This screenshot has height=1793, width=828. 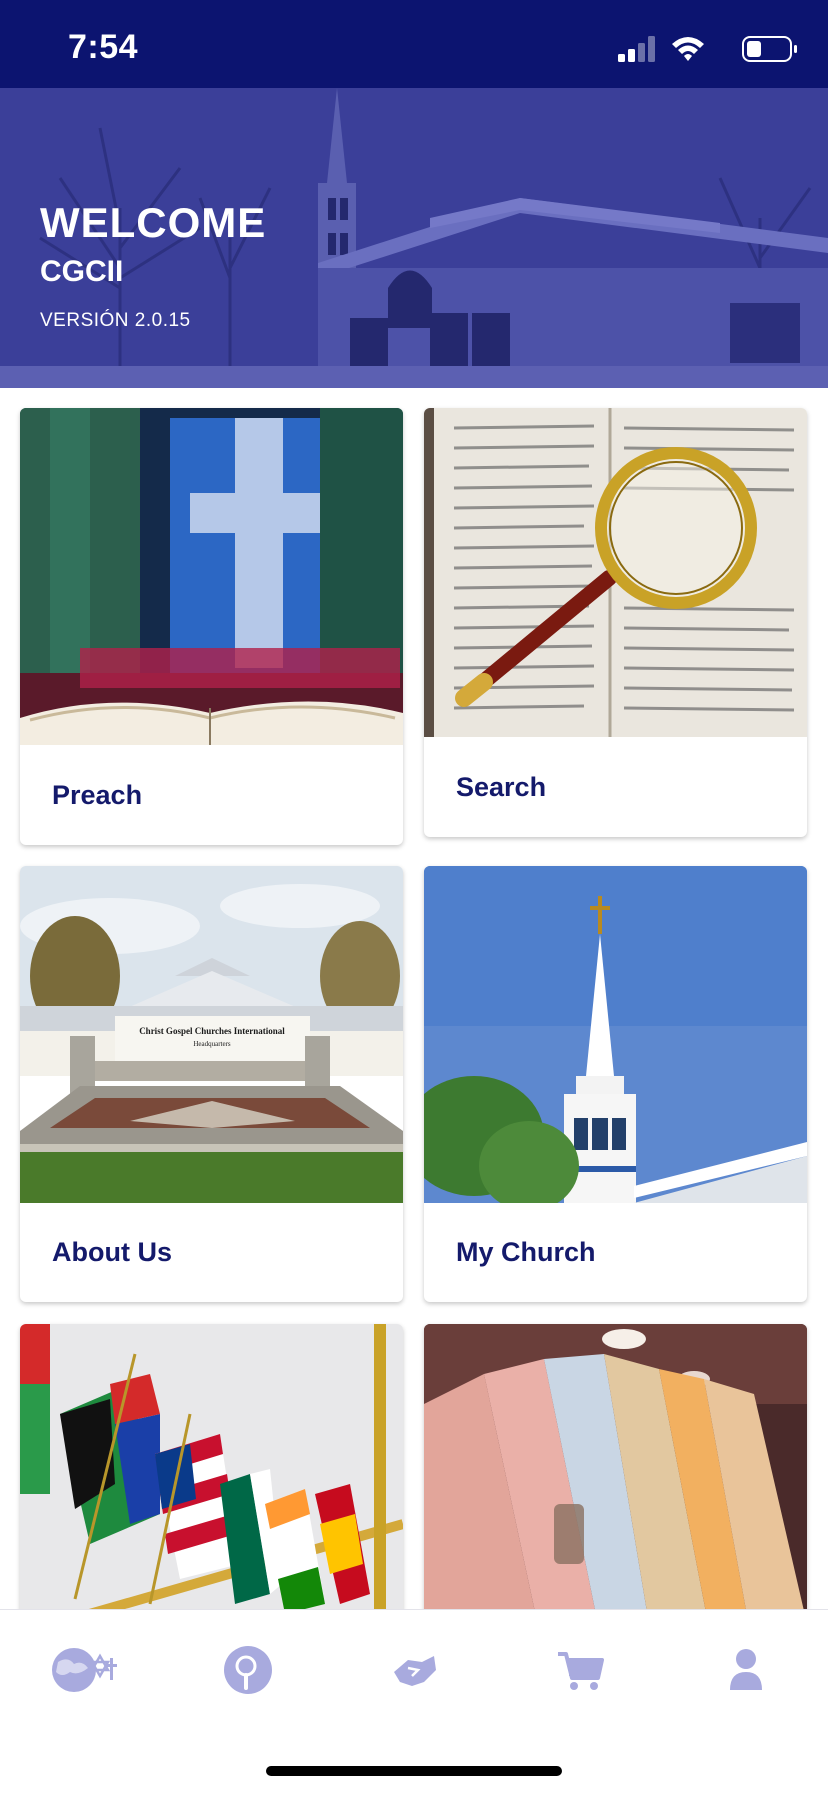 I want to click on search-label: Search, so click(x=501, y=787).